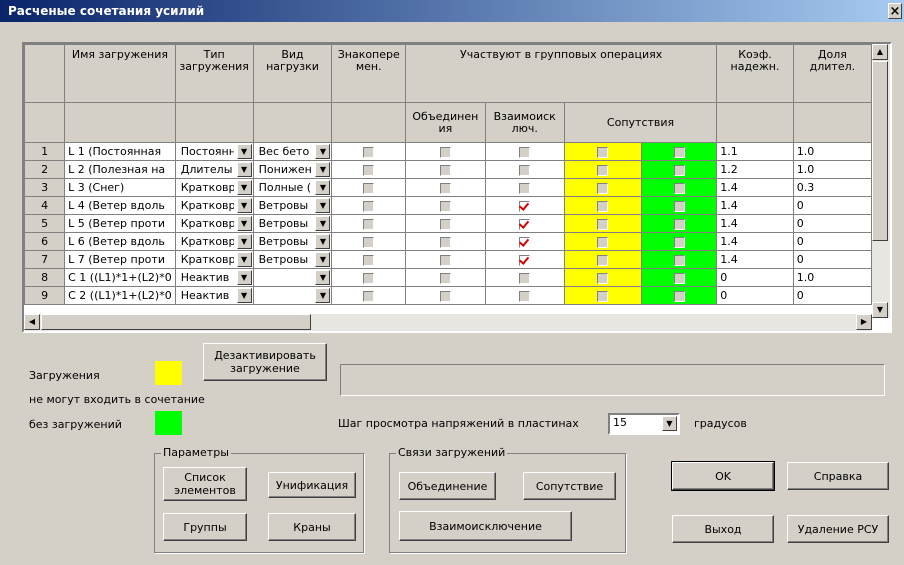  Describe the element at coordinates (832, 187) in the screenshot. I see `long-share-cell: 0.3` at that location.